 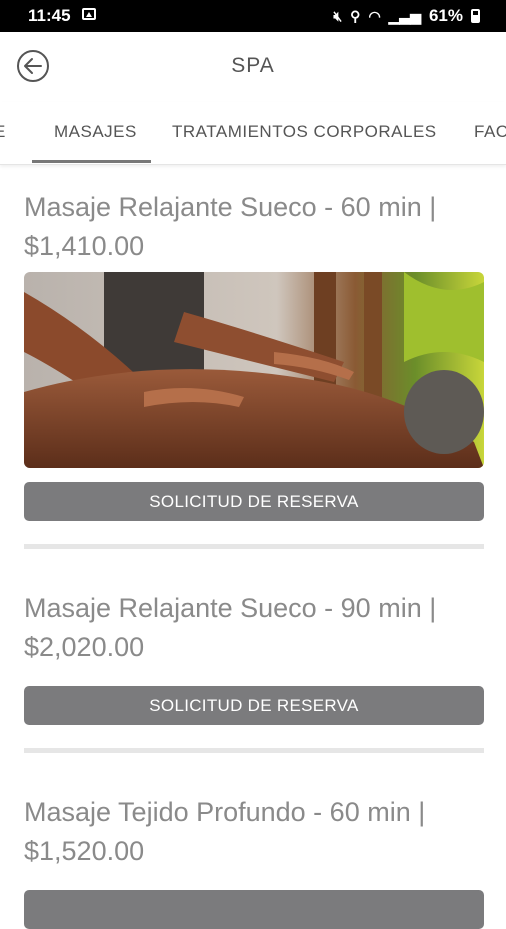 What do you see at coordinates (374, 15) in the screenshot?
I see `wifi-icon: ◠` at bounding box center [374, 15].